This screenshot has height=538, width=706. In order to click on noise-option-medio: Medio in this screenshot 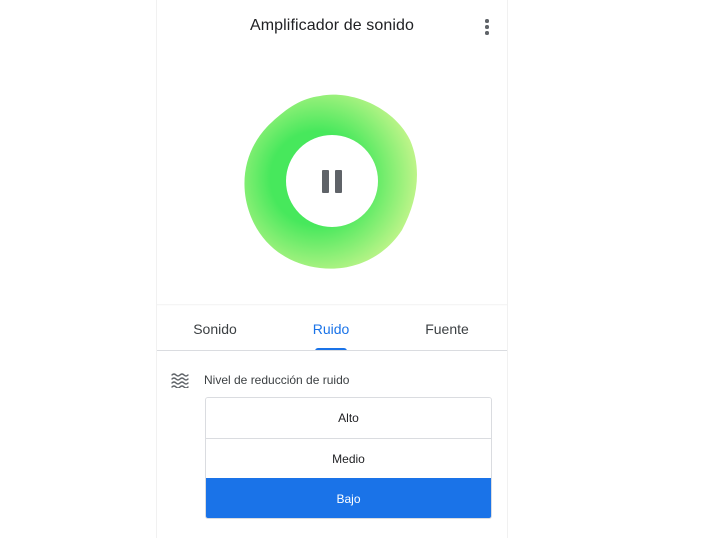, I will do `click(348, 458)`.